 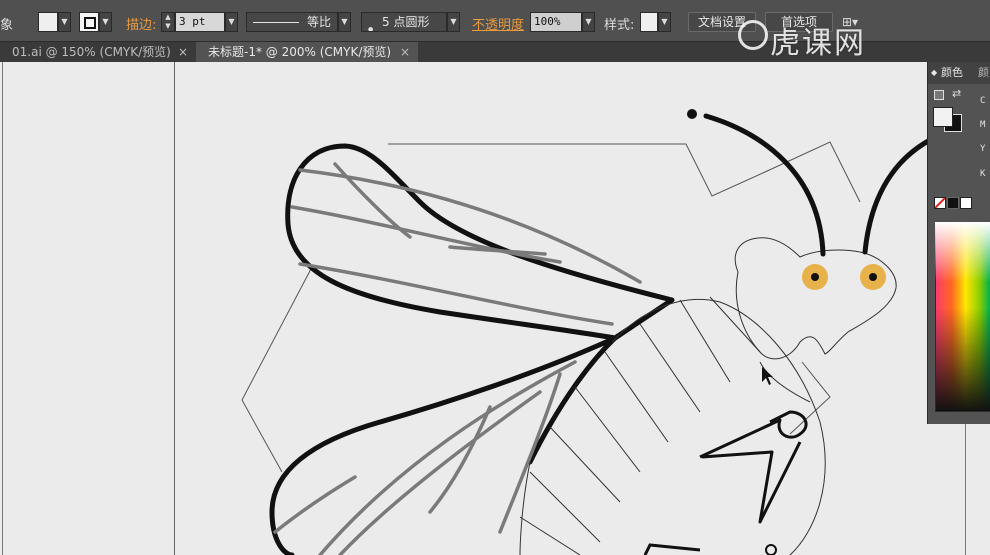 I want to click on opacity-label: 不透明度, so click(x=498, y=23).